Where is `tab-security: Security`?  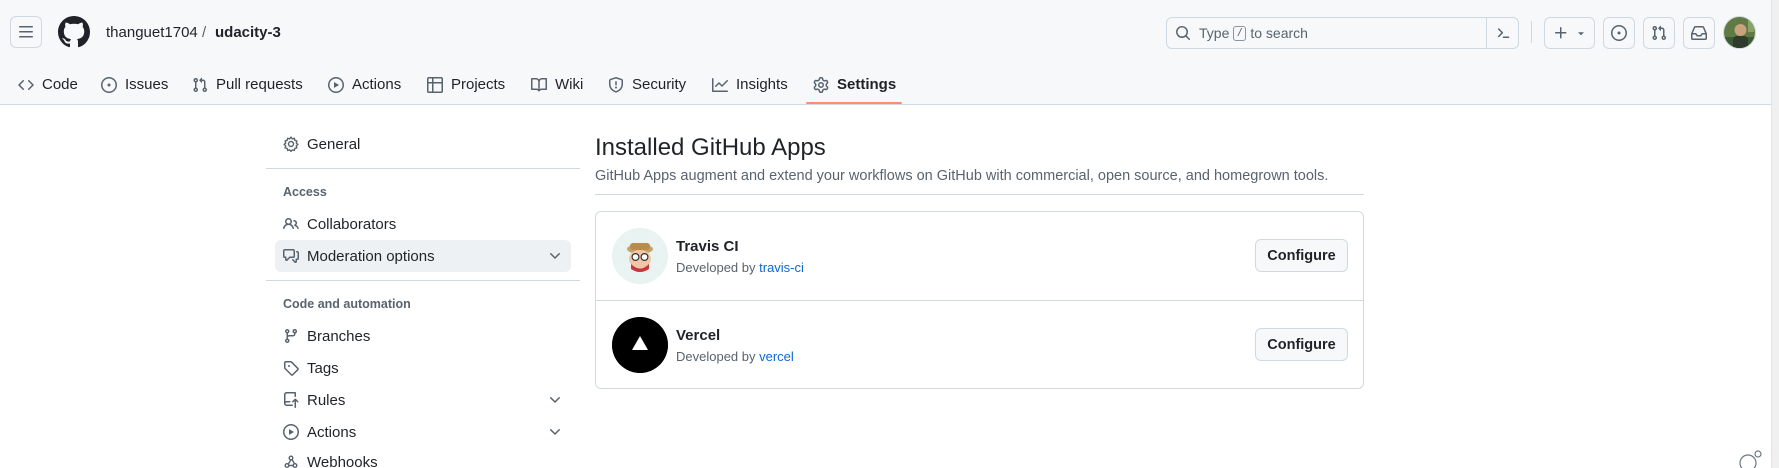 tab-security: Security is located at coordinates (647, 84).